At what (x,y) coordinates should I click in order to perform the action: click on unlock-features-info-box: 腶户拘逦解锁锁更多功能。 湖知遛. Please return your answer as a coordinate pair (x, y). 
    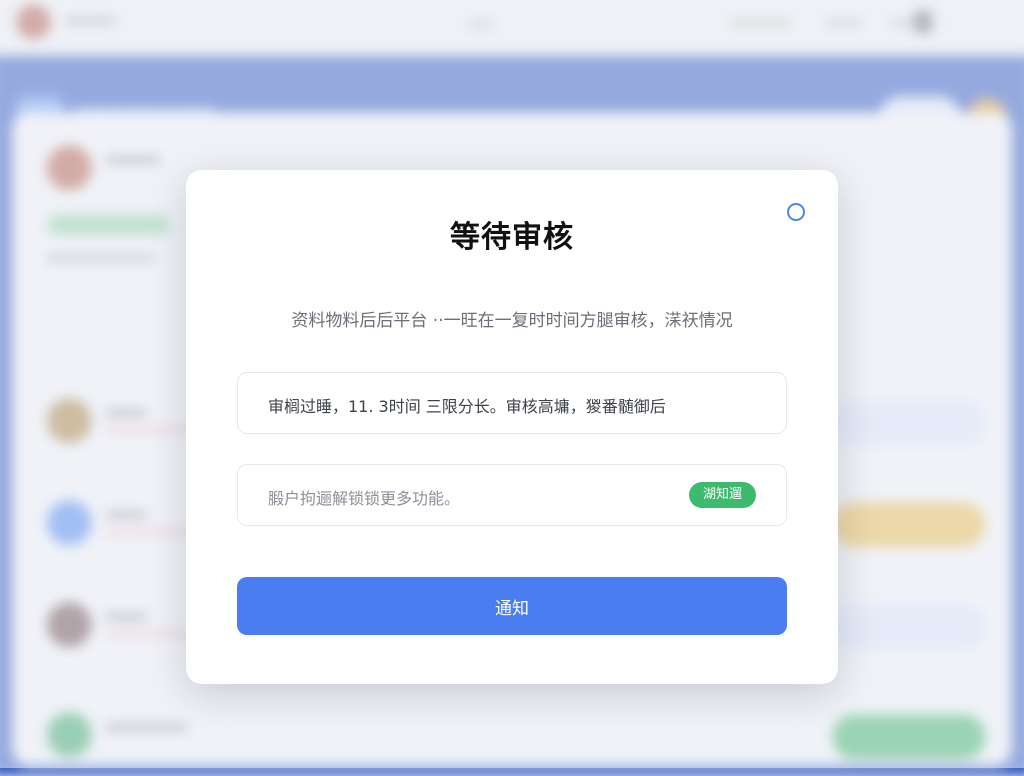
    Looking at the image, I should click on (512, 495).